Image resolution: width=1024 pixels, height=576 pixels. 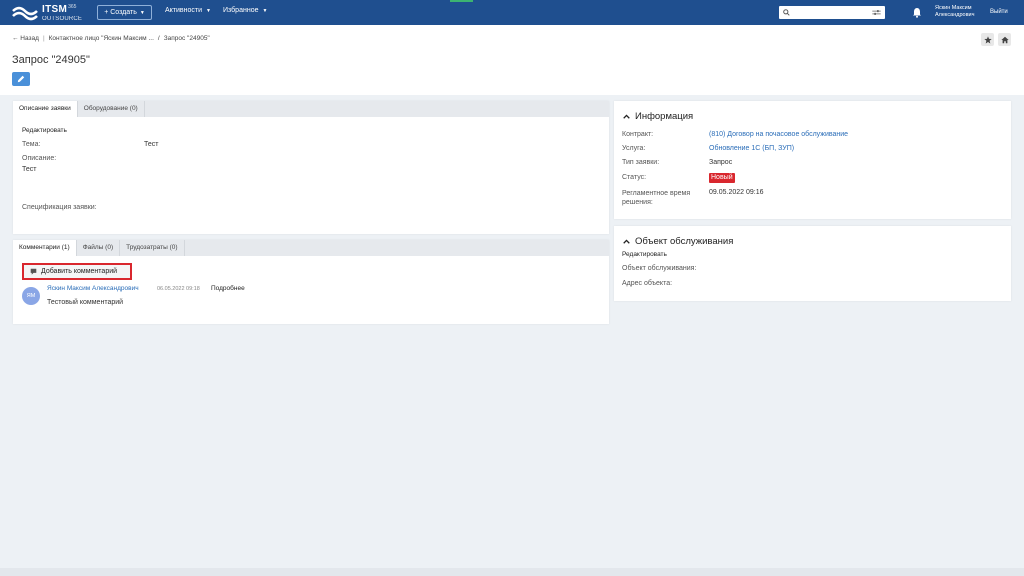 I want to click on logo-superscript: 365, so click(x=72, y=6).